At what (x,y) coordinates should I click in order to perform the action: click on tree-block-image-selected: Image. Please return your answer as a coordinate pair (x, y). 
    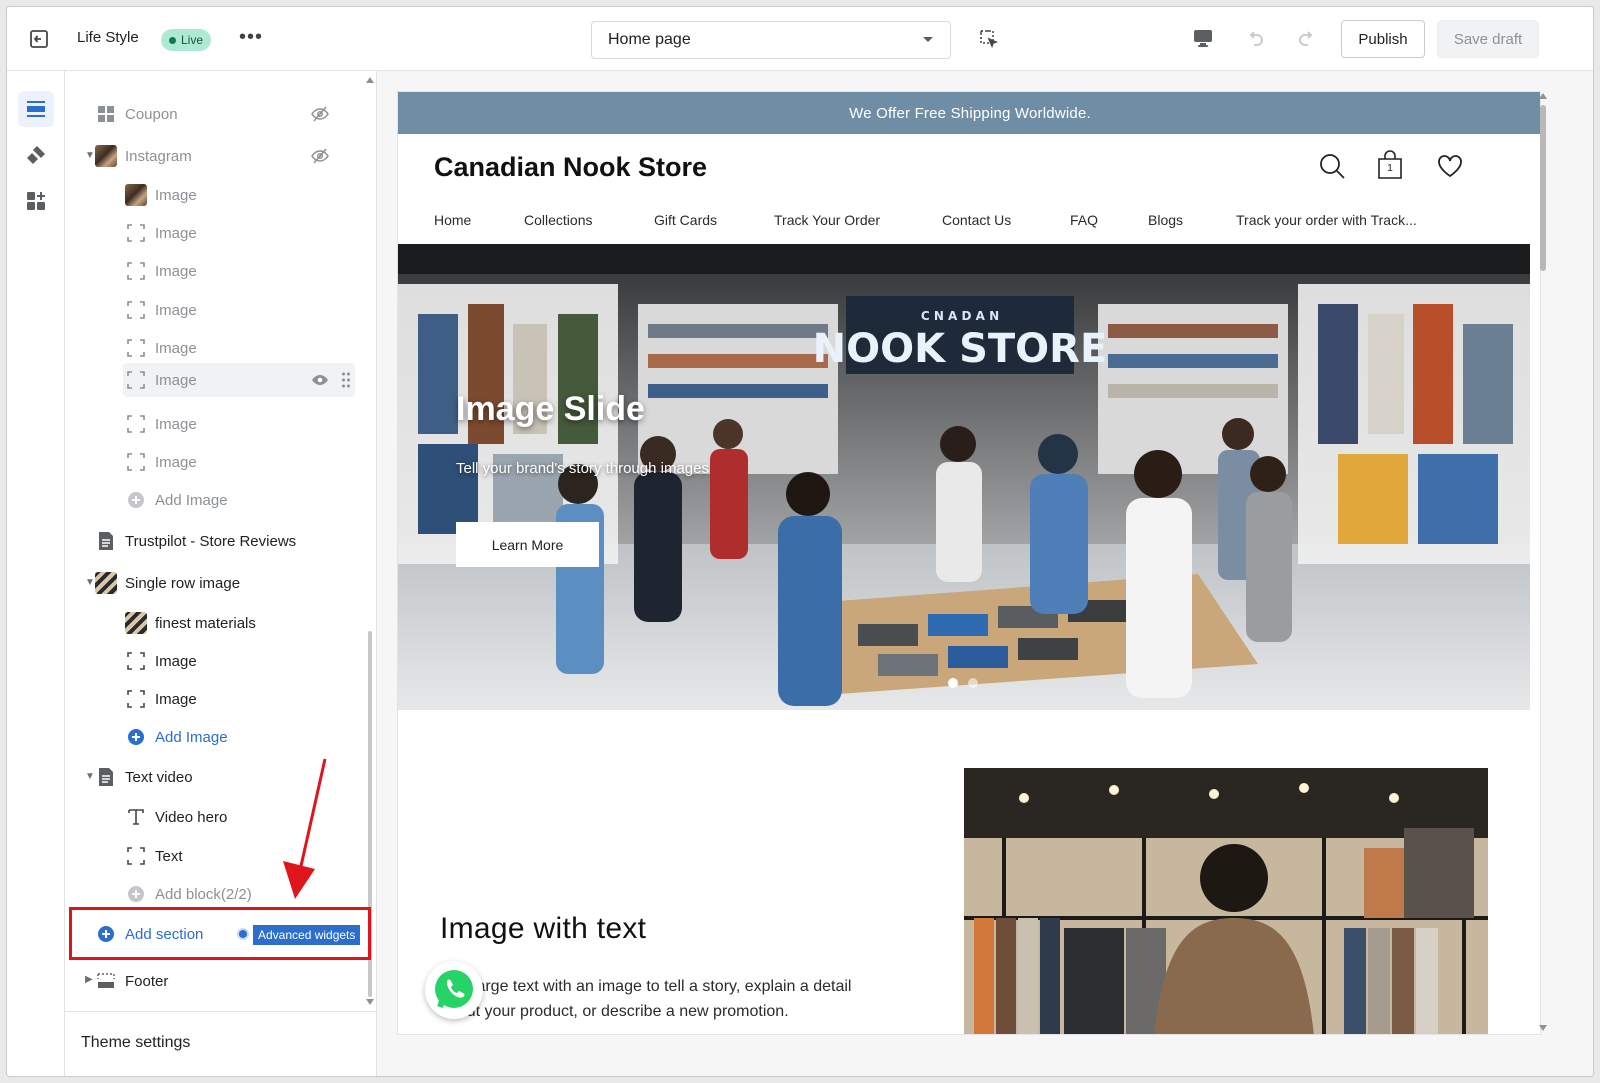
    Looking at the image, I should click on (161, 380).